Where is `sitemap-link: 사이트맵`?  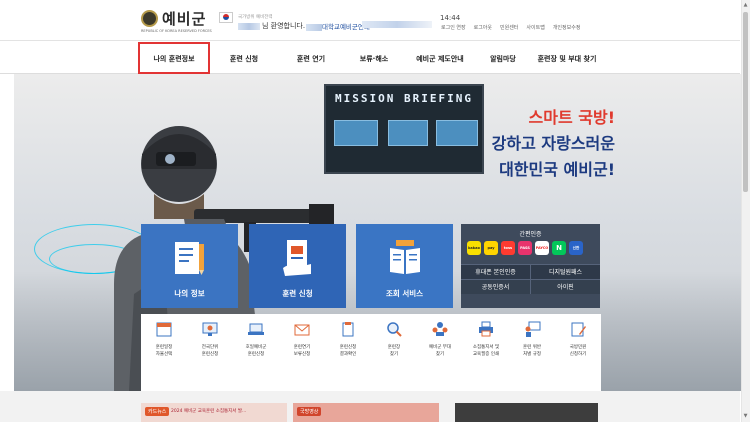 sitemap-link: 사이트맵 is located at coordinates (535, 27).